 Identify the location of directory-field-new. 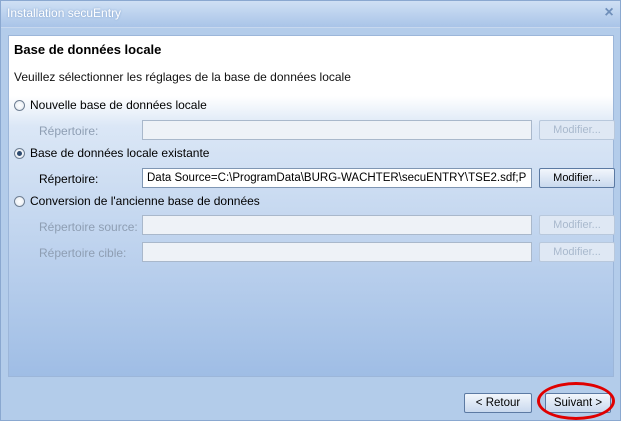
(337, 130).